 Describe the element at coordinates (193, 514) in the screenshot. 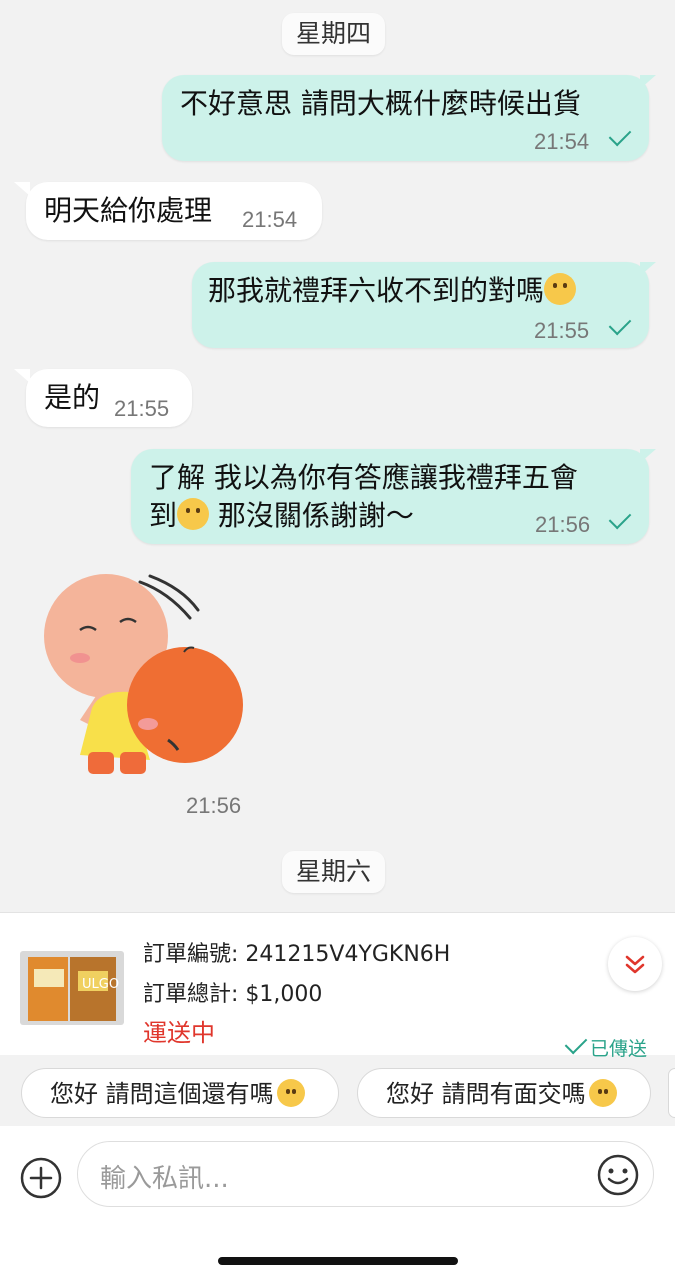

I see `tears-of-joy-icon` at that location.